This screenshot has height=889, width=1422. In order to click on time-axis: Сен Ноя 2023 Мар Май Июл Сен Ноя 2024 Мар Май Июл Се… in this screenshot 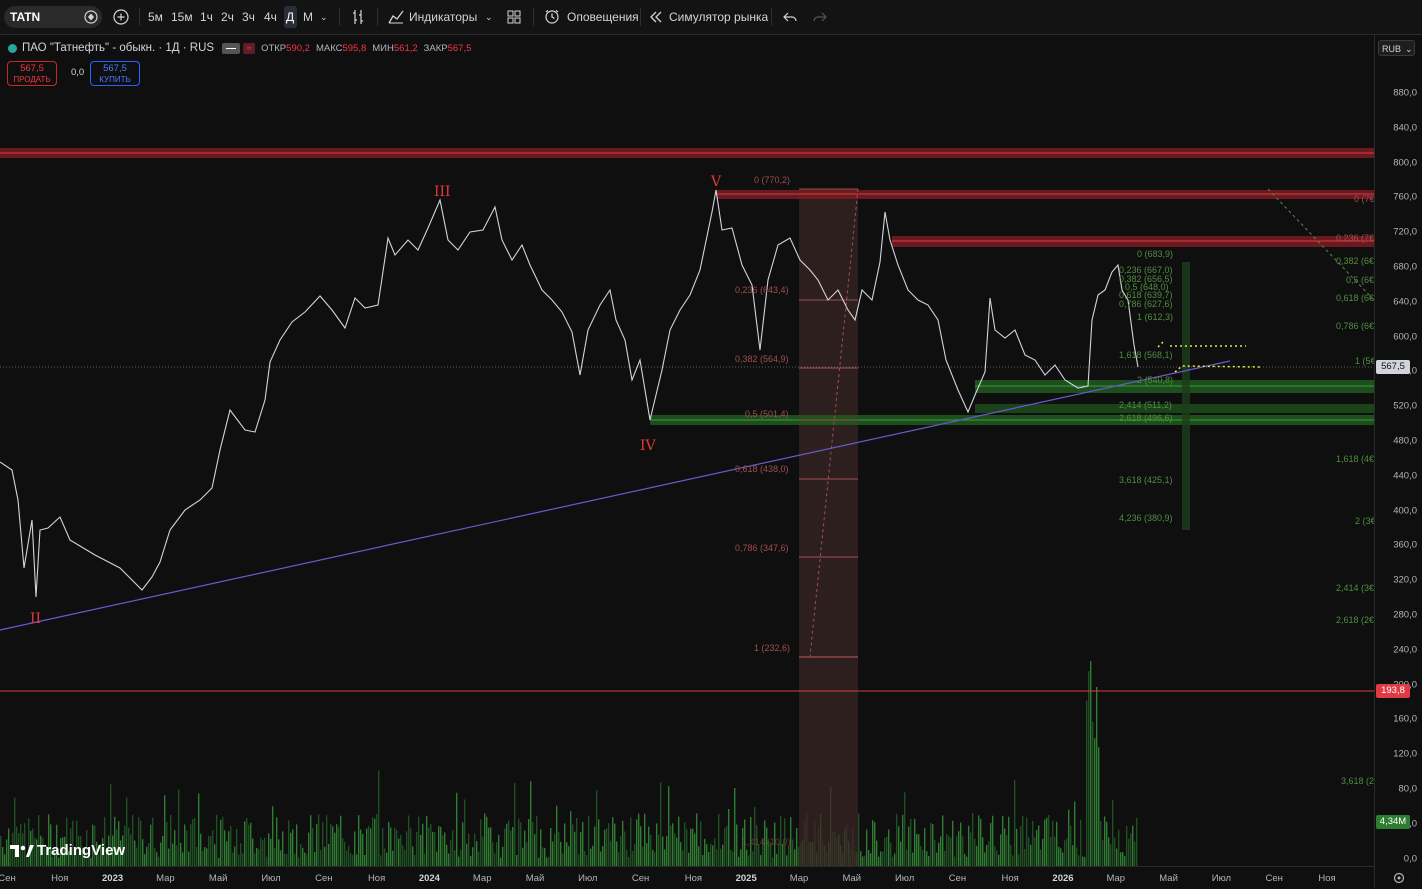, I will do `click(687, 877)`.